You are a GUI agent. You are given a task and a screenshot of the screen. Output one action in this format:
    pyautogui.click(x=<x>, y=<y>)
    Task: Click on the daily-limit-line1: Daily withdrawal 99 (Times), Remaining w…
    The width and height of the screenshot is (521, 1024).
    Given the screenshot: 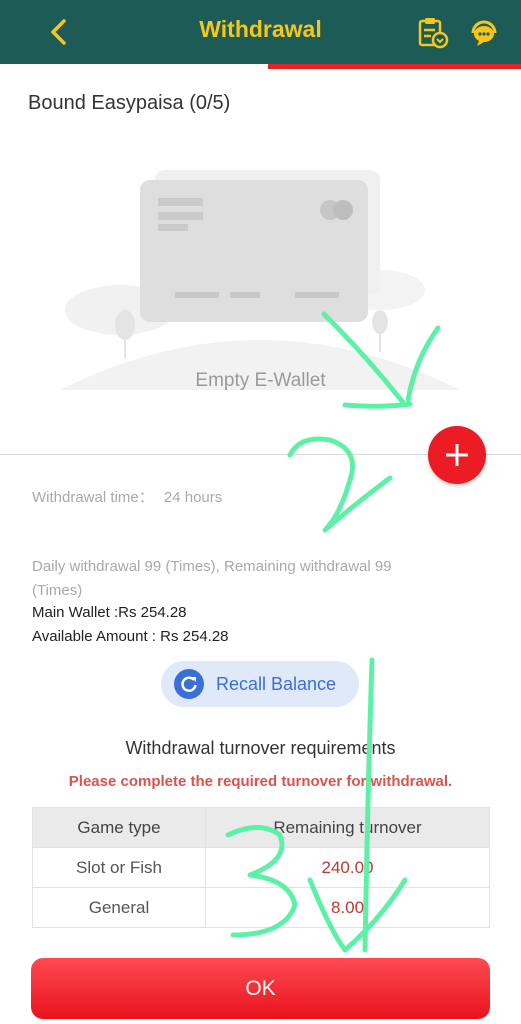 What is the action you would take?
    pyautogui.click(x=212, y=566)
    